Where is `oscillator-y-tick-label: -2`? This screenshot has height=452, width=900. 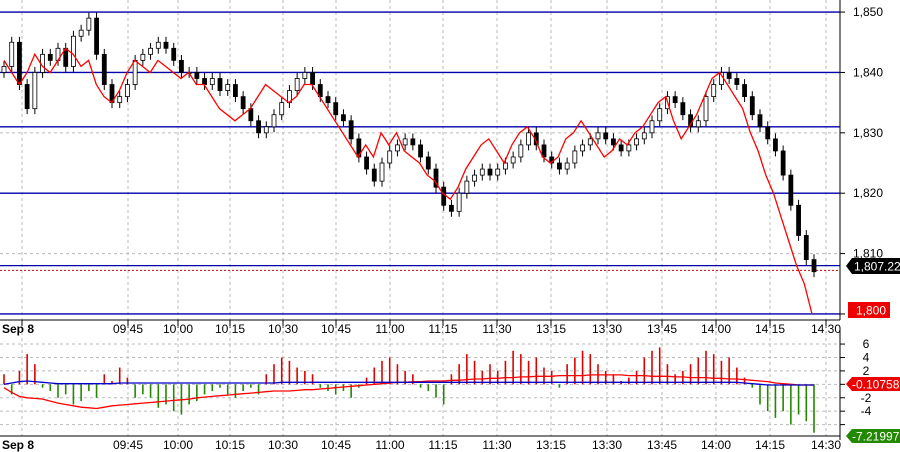 oscillator-y-tick-label: -2 is located at coordinates (866, 398).